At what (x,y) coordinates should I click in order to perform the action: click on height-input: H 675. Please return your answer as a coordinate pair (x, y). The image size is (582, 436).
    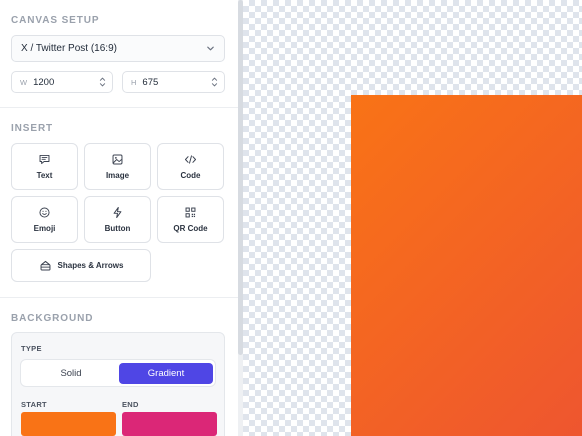
    Looking at the image, I should click on (173, 82).